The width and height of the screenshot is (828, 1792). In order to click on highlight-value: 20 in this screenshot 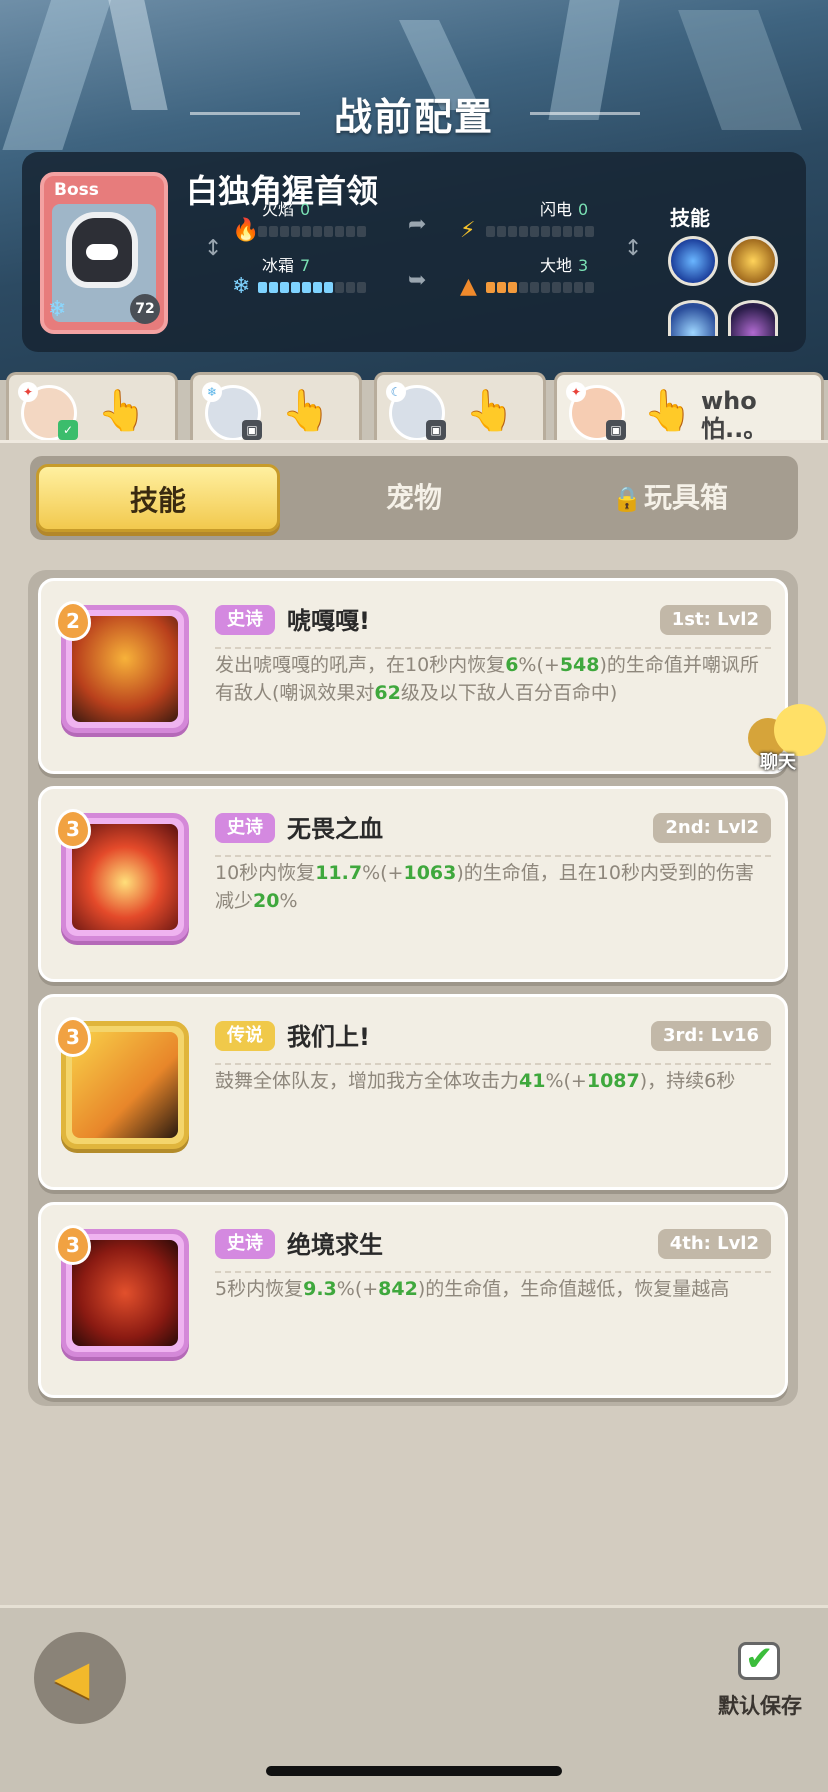, I will do `click(266, 901)`.